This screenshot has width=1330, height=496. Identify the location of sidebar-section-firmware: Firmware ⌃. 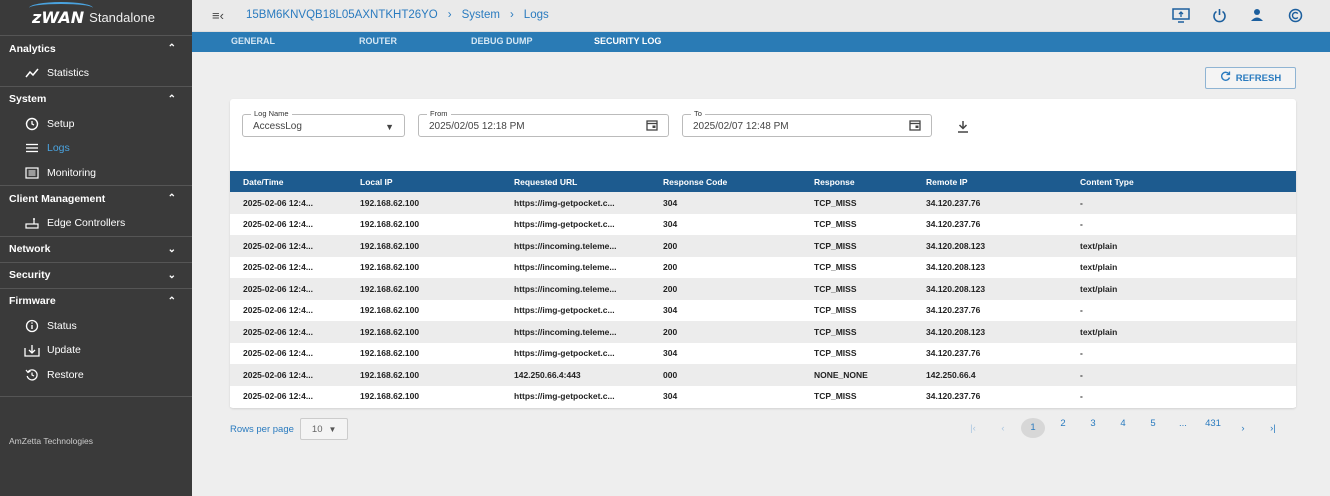
(96, 301).